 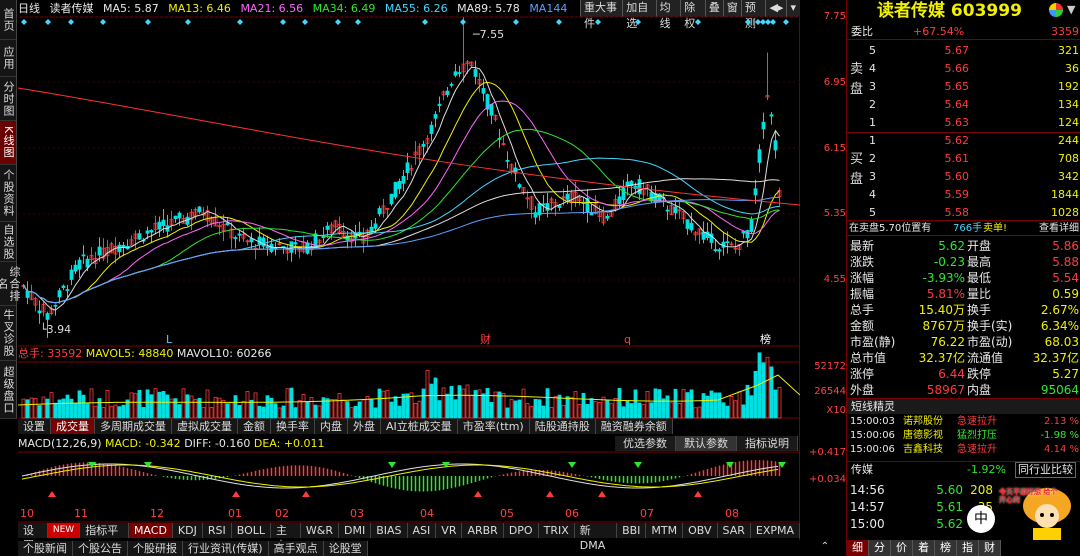 What do you see at coordinates (963, 51) in the screenshot?
I see `sell-level-row: 5 5.67 321` at bounding box center [963, 51].